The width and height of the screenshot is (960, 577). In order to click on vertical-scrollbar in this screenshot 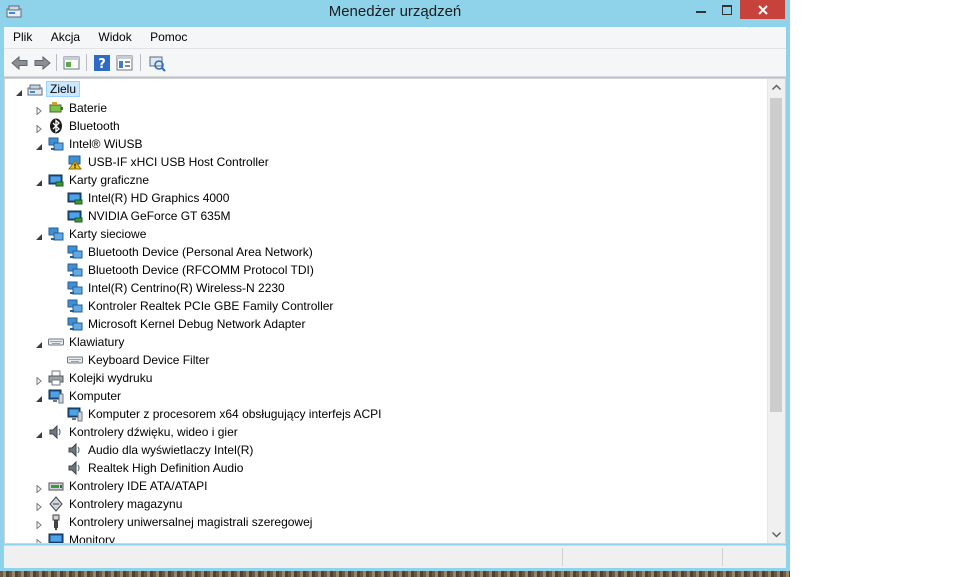, I will do `click(776, 311)`.